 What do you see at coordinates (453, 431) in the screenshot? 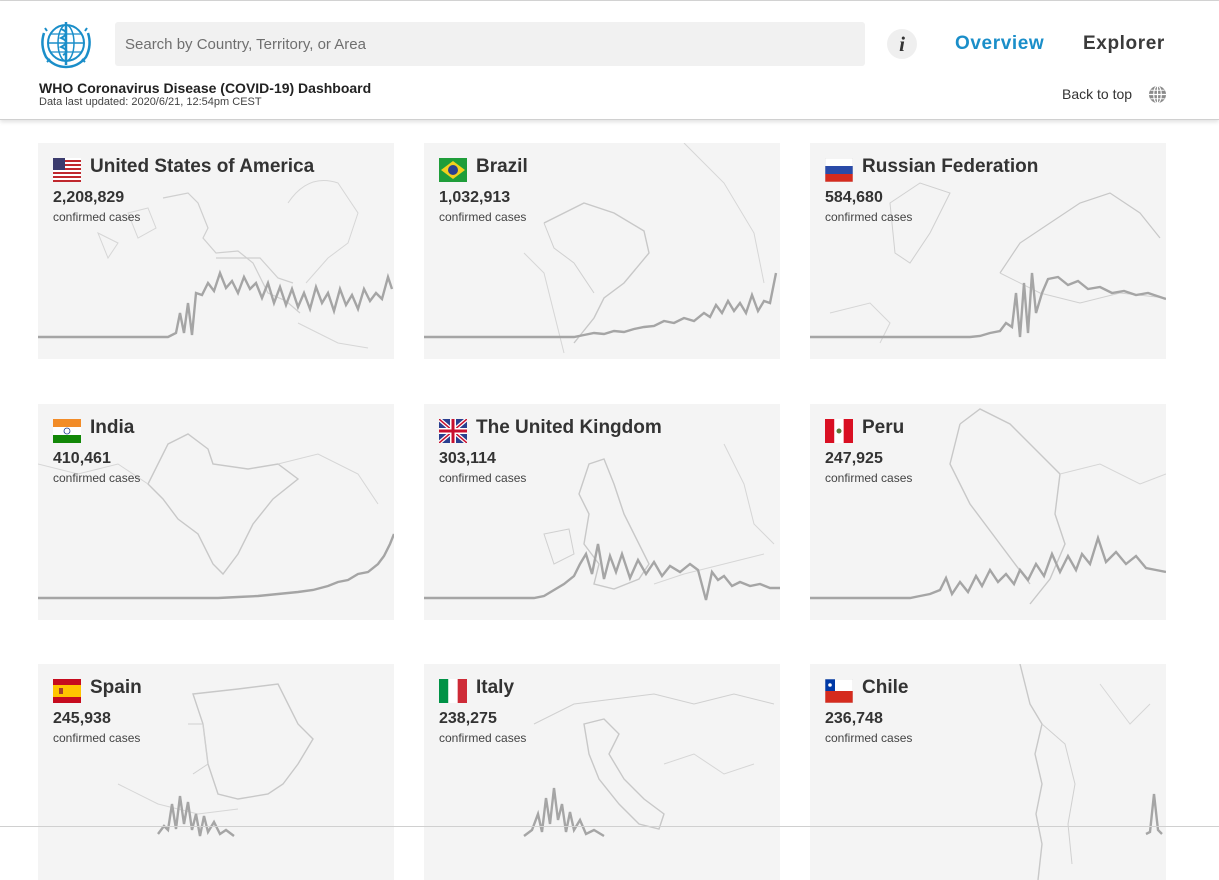
I see `uk-flag-icon` at bounding box center [453, 431].